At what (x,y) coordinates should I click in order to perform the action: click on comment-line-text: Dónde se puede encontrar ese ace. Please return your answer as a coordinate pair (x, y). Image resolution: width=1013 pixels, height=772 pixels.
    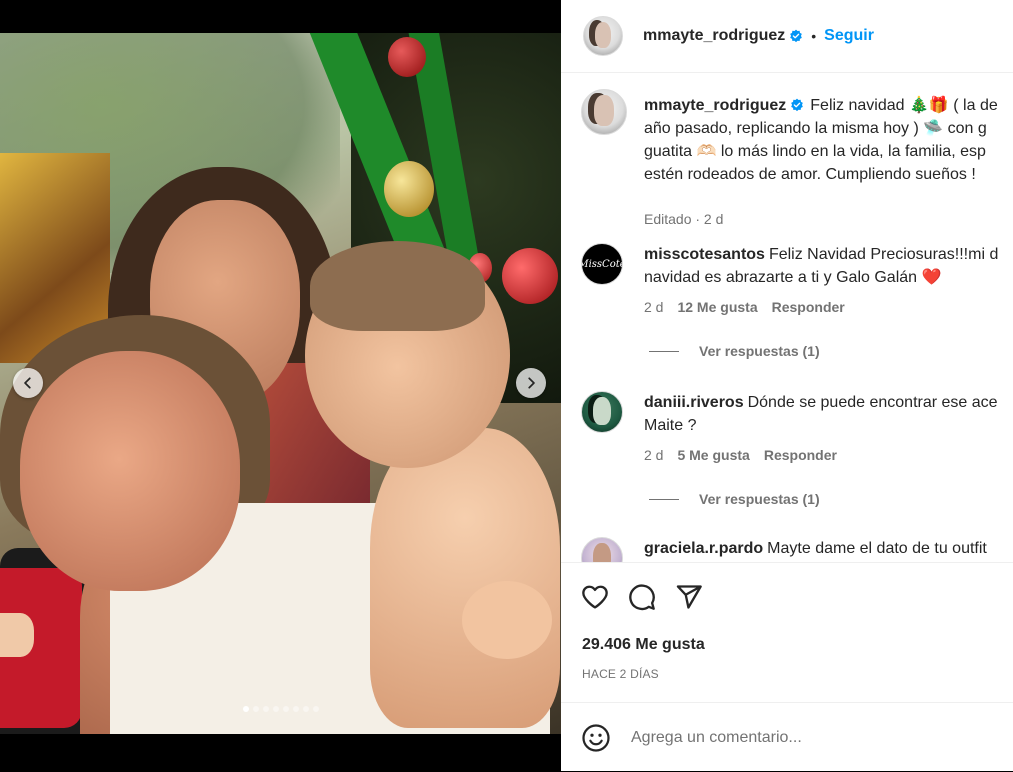
    Looking at the image, I should click on (872, 402).